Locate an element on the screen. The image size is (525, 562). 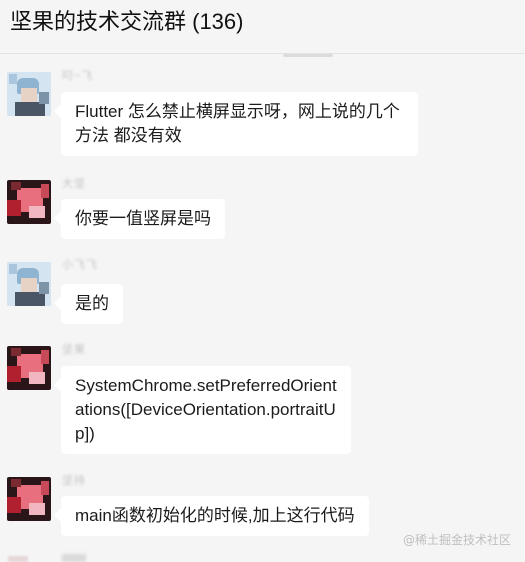
watermark: @稀土掘金技术社区 is located at coordinates (456, 540).